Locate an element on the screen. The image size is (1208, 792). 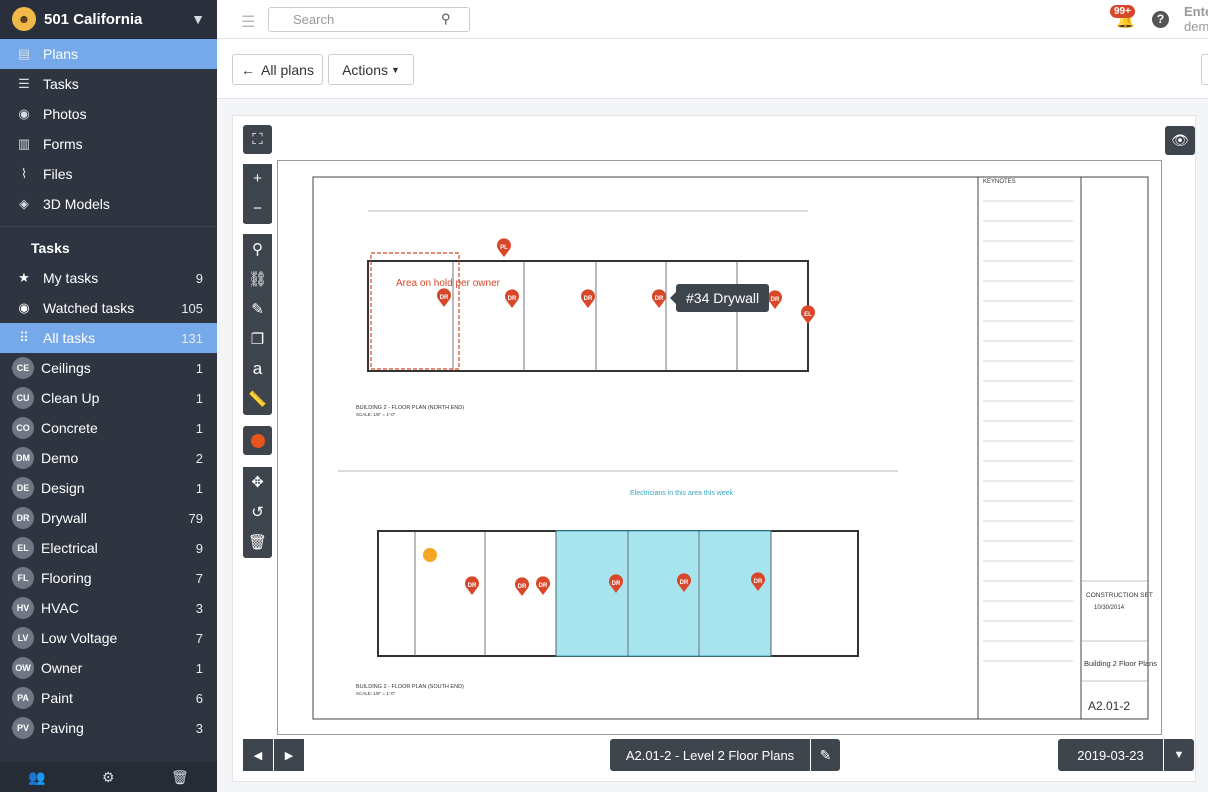
color-picker is located at coordinates (257, 440).